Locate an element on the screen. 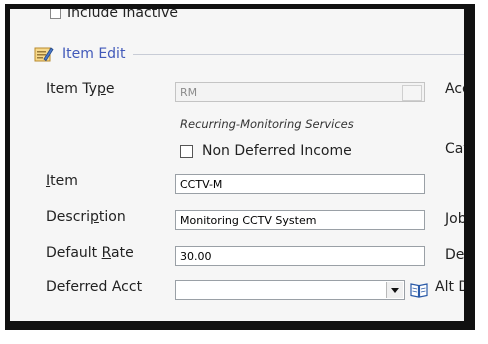  book-lookup-icon is located at coordinates (419, 290).